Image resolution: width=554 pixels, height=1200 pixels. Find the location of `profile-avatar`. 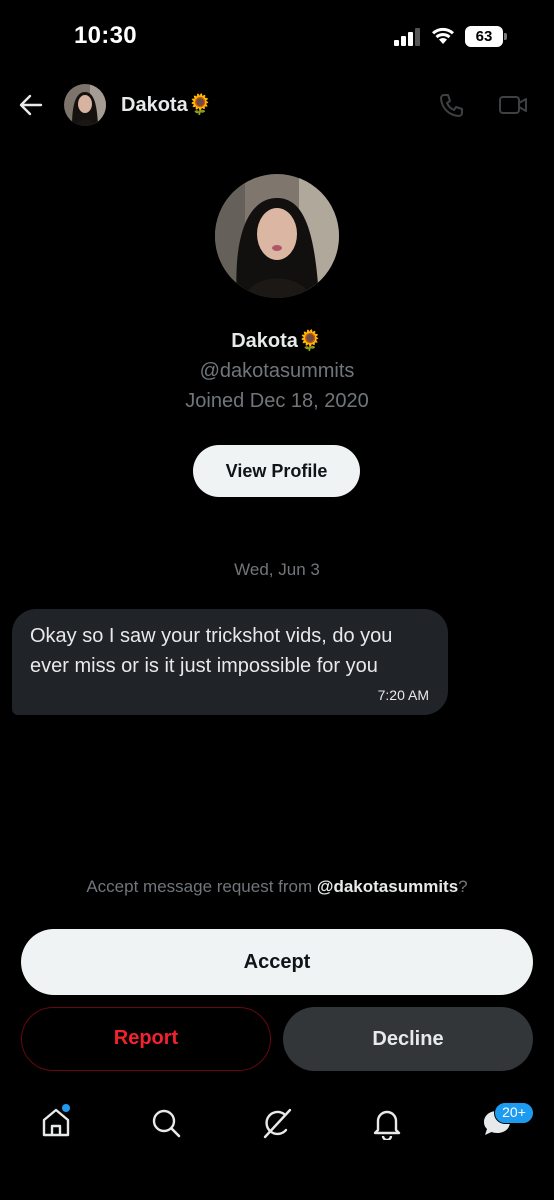

profile-avatar is located at coordinates (277, 236).